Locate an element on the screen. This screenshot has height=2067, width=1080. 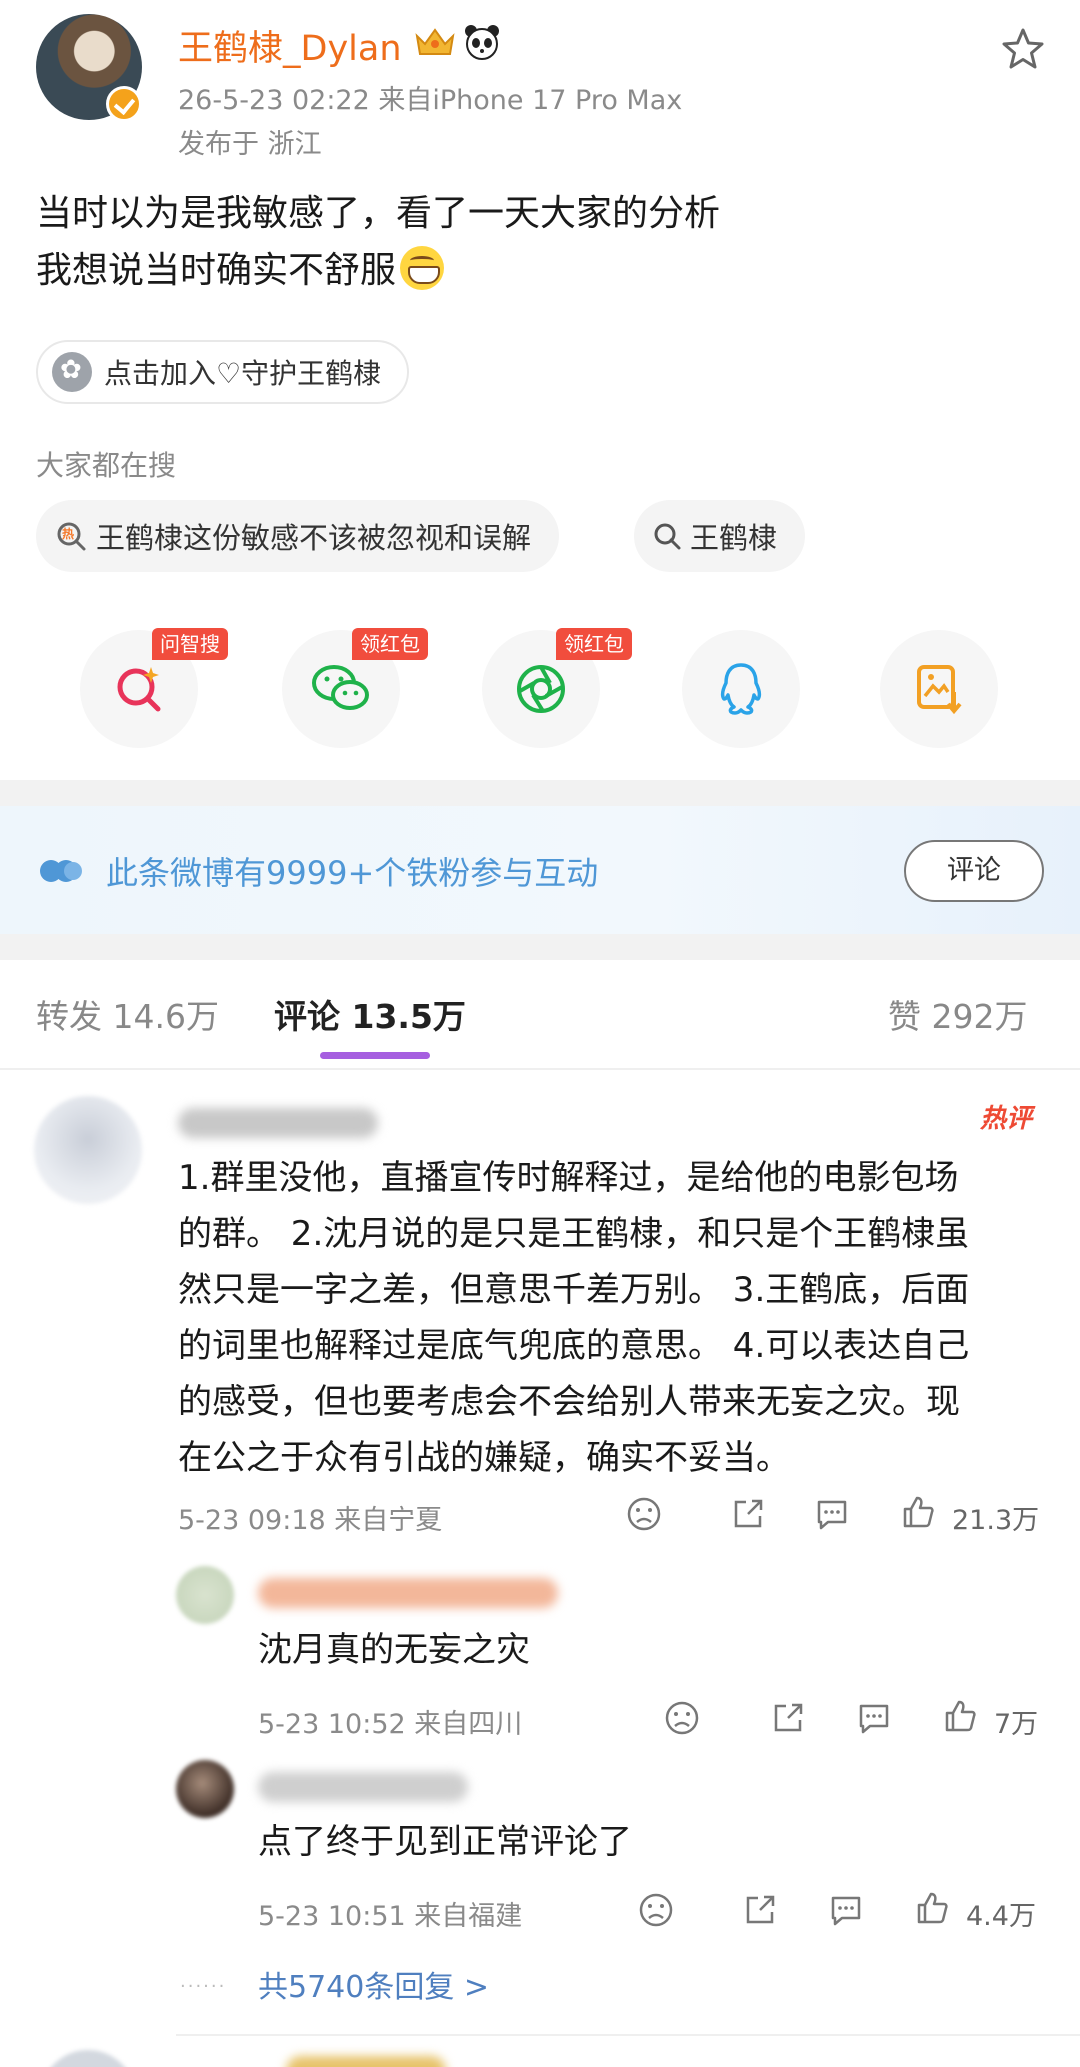
comment-meta: 5-23 09:18 来自宁夏 is located at coordinates (310, 1520).